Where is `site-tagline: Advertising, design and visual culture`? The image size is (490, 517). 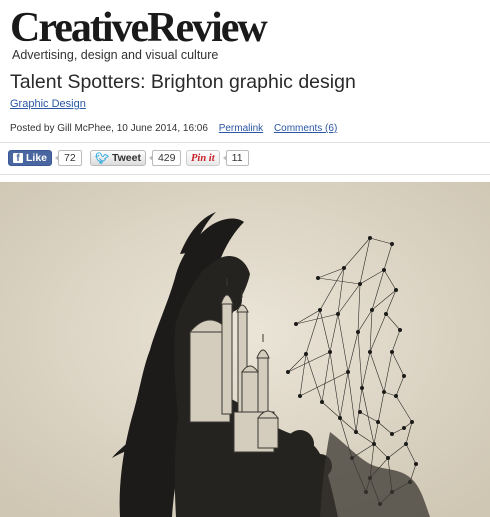
site-tagline: Advertising, design and visual culture is located at coordinates (115, 55).